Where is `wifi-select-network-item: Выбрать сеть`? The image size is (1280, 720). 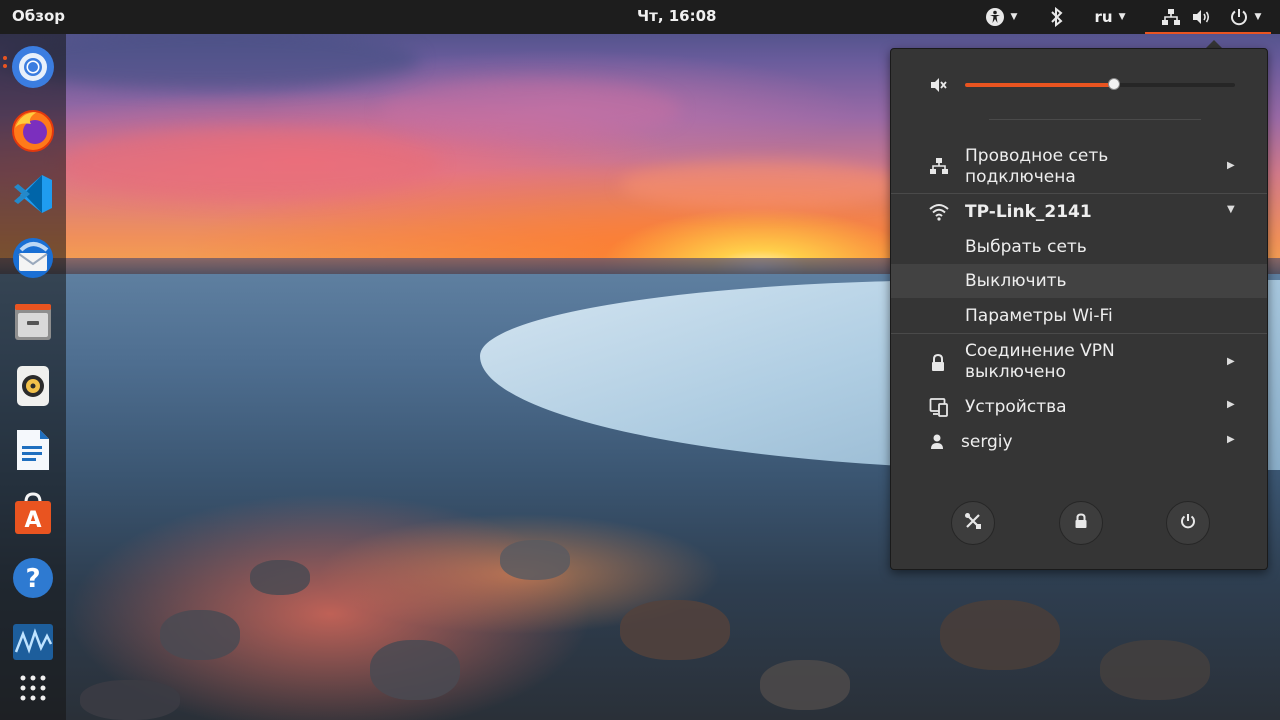 wifi-select-network-item: Выбрать сеть is located at coordinates (1079, 247).